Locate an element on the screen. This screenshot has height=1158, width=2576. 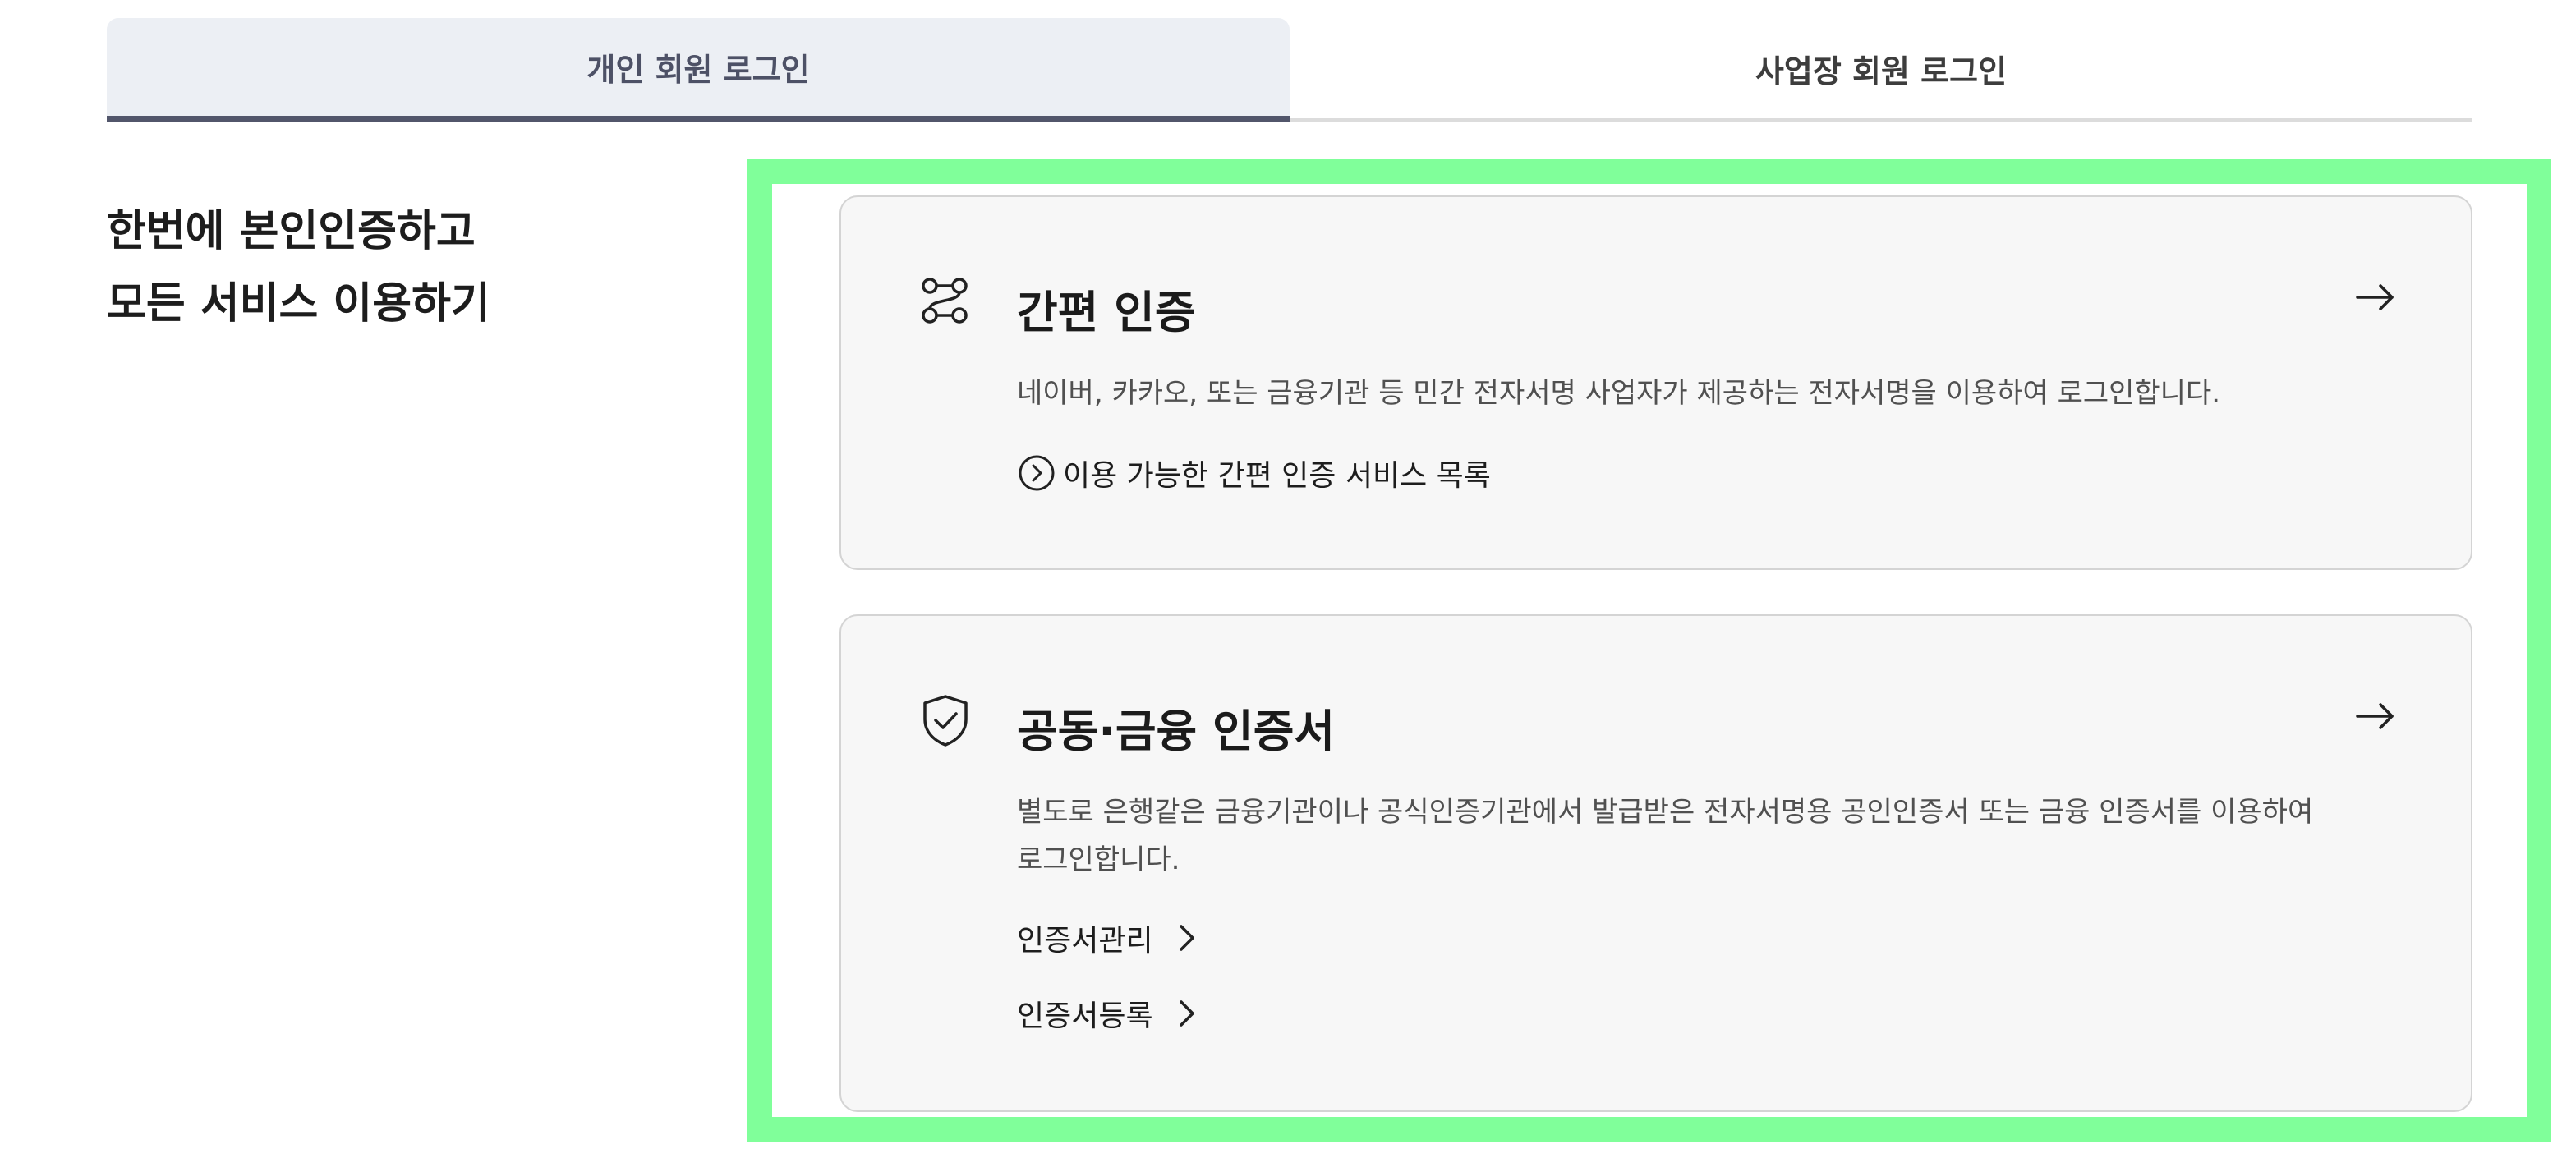
tab-business-login: 사업장 회원 로그인 is located at coordinates (1881, 70).